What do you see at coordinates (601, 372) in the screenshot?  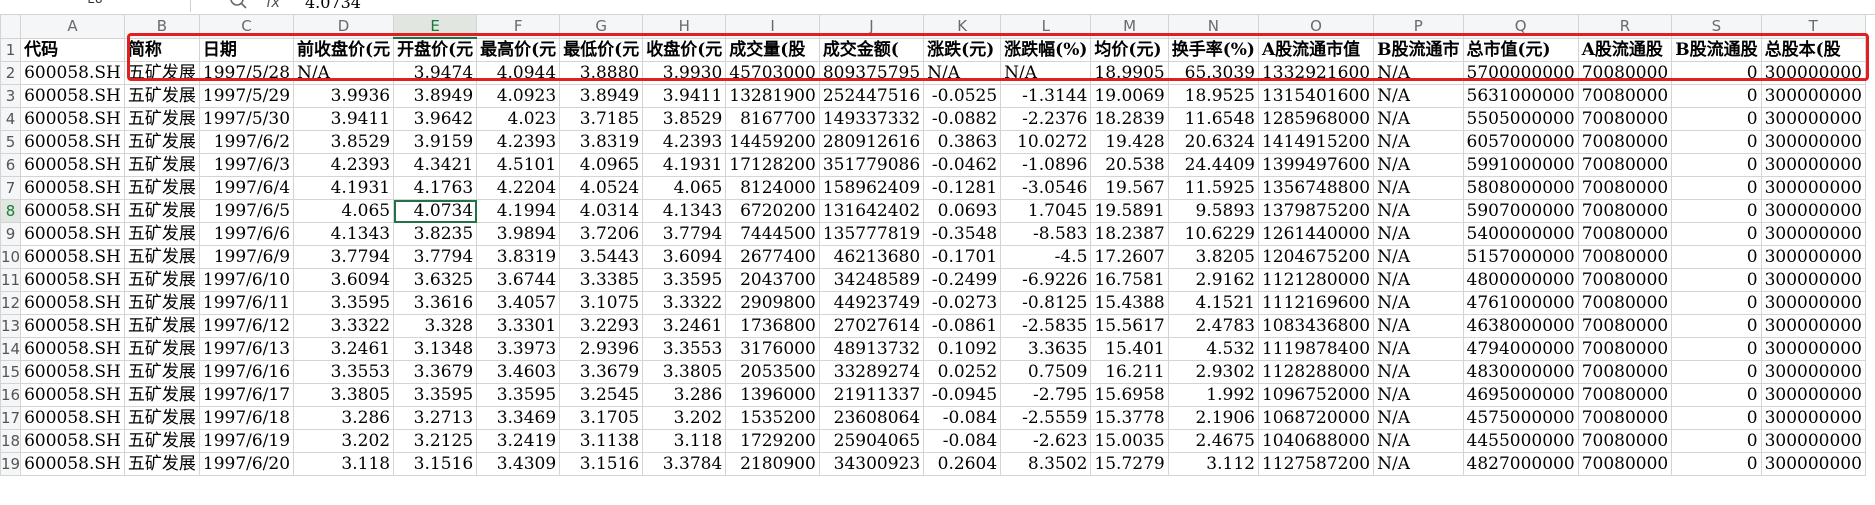 I see `table-cell: 3.3679` at bounding box center [601, 372].